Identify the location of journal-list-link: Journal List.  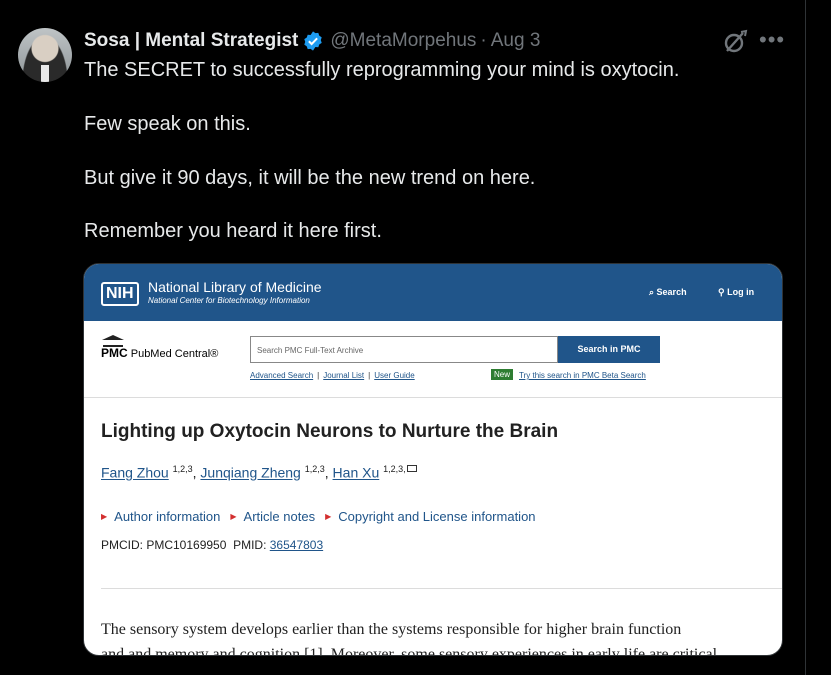
(344, 375).